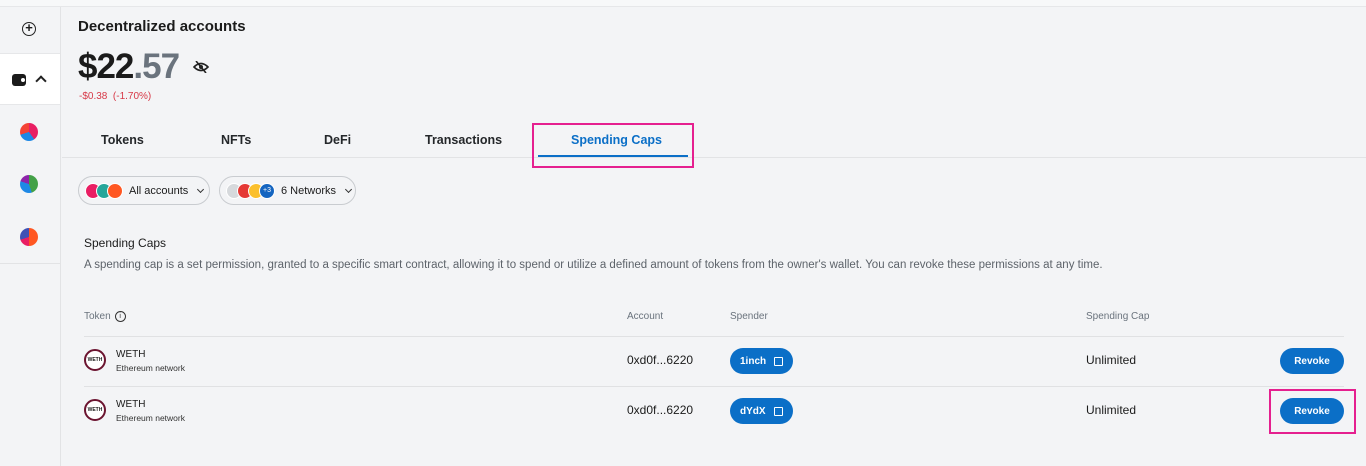  Describe the element at coordinates (120, 316) in the screenshot. I see `info-icon: i` at that location.